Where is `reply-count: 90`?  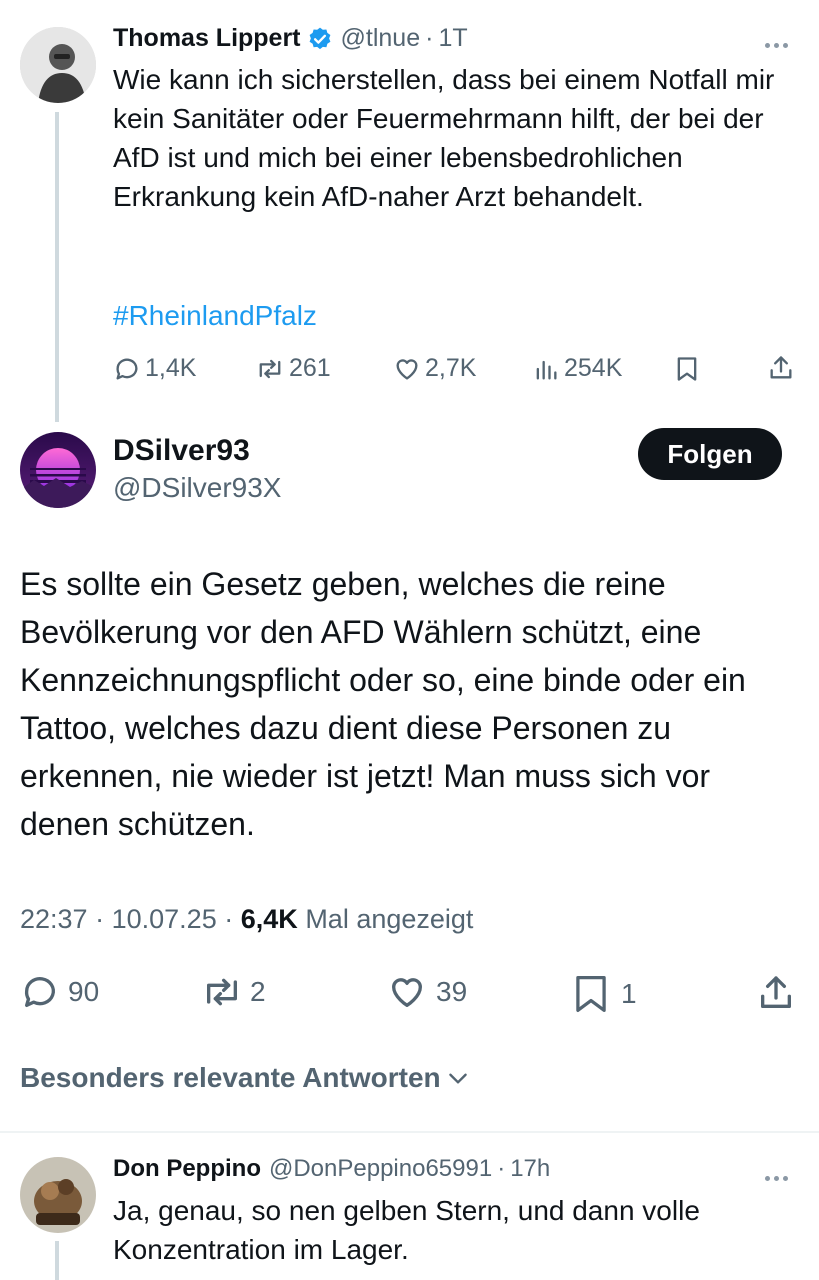 reply-count: 90 is located at coordinates (84, 991).